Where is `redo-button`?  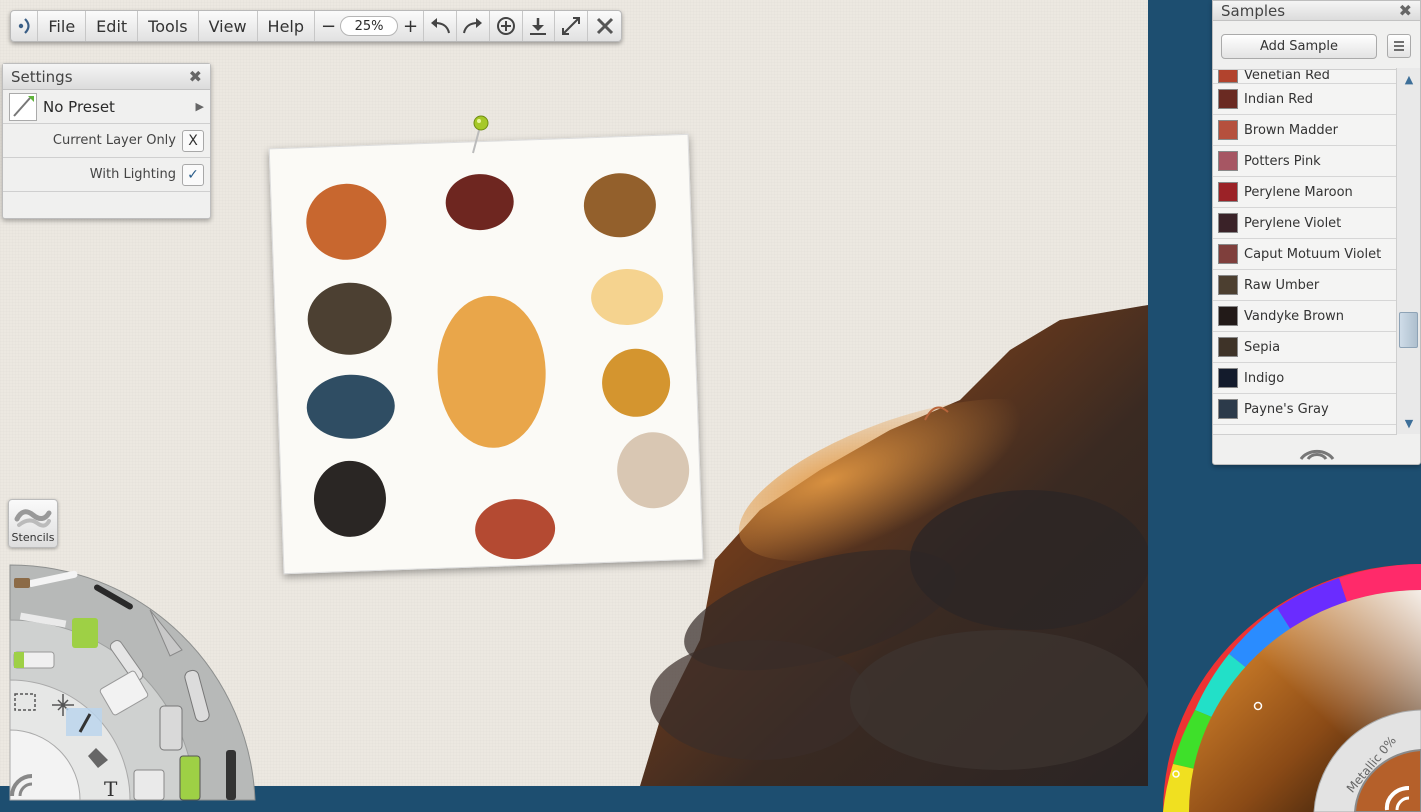
redo-button is located at coordinates (473, 26).